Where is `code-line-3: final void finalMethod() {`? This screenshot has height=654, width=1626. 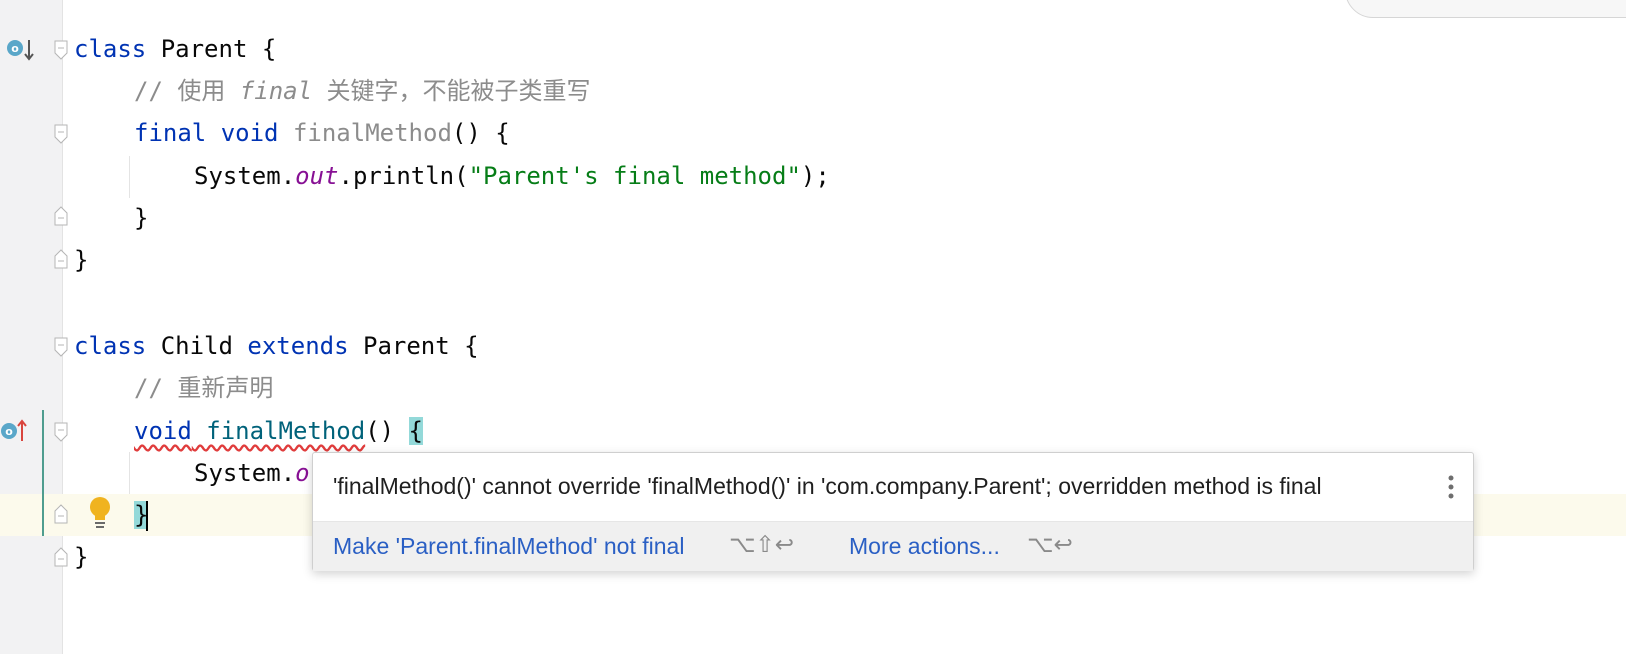
code-line-3: final void finalMethod() { is located at coordinates (322, 133).